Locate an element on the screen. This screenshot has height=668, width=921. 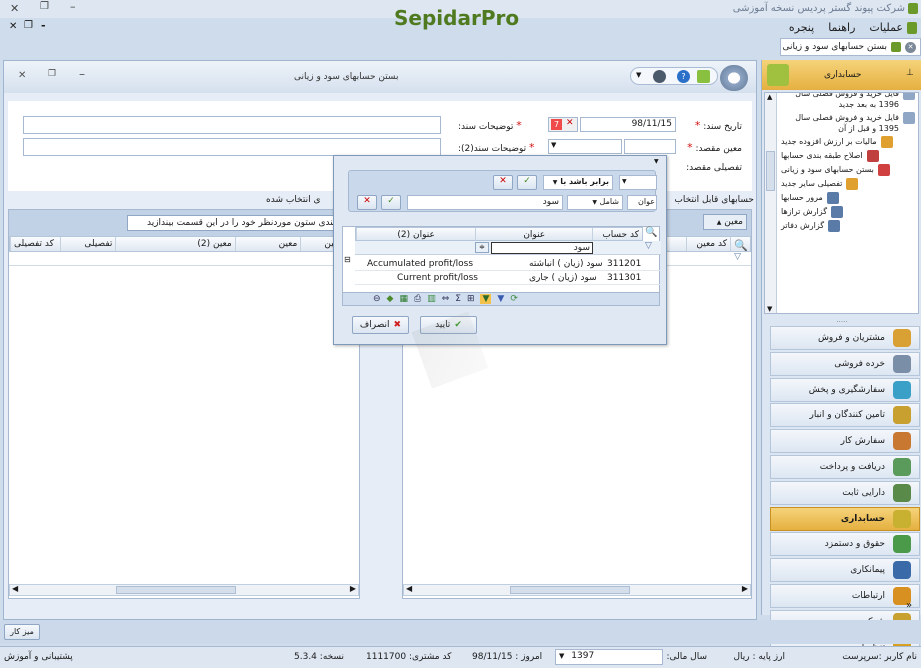
mdi-close-icon: ✕ is located at coordinates (13, 26).